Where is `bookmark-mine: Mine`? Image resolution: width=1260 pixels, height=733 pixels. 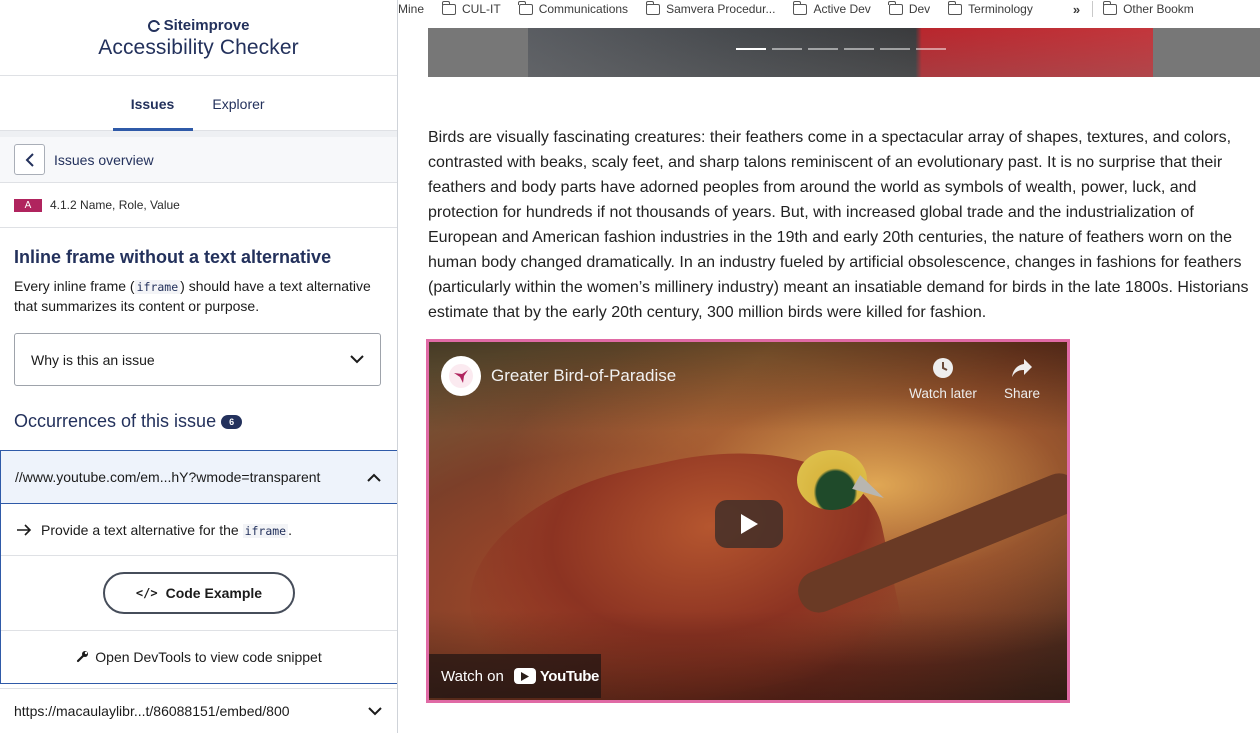 bookmark-mine: Mine is located at coordinates (411, 9).